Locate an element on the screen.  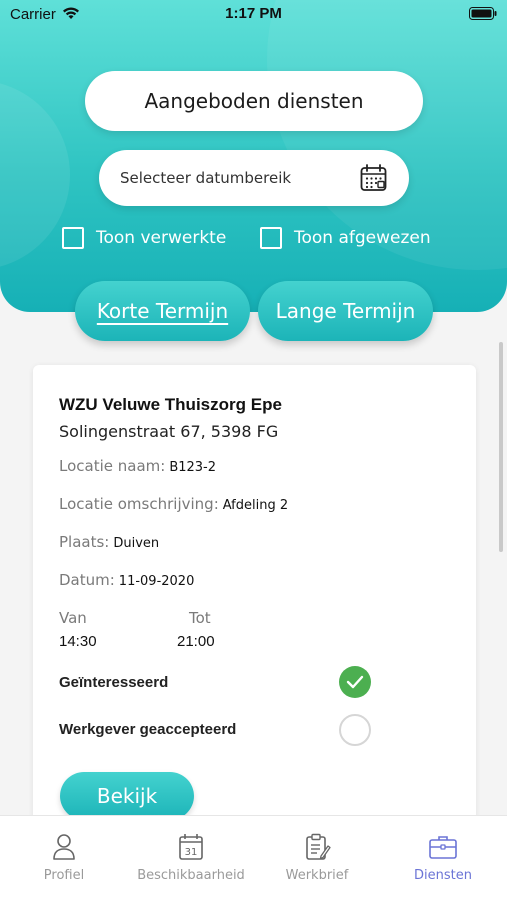
field-value: 11-09-2020 is located at coordinates (156, 581).